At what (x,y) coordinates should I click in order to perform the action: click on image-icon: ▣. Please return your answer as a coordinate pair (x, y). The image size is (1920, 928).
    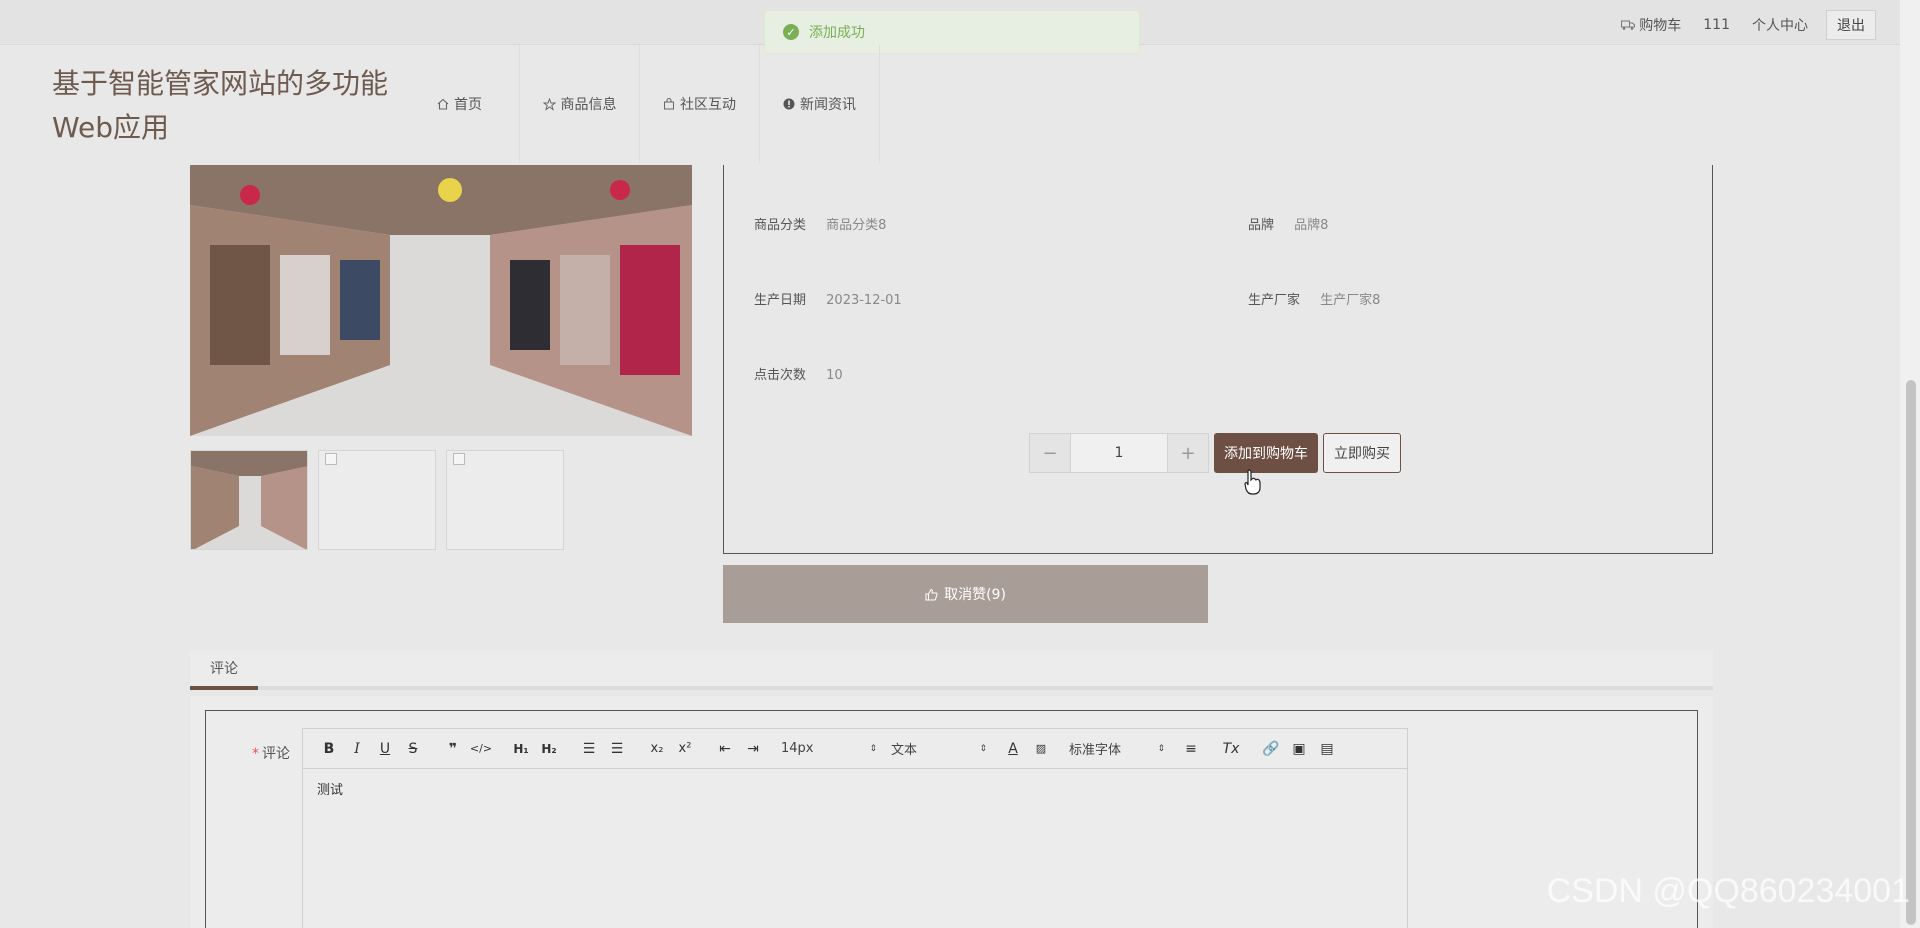
    Looking at the image, I should click on (1299, 749).